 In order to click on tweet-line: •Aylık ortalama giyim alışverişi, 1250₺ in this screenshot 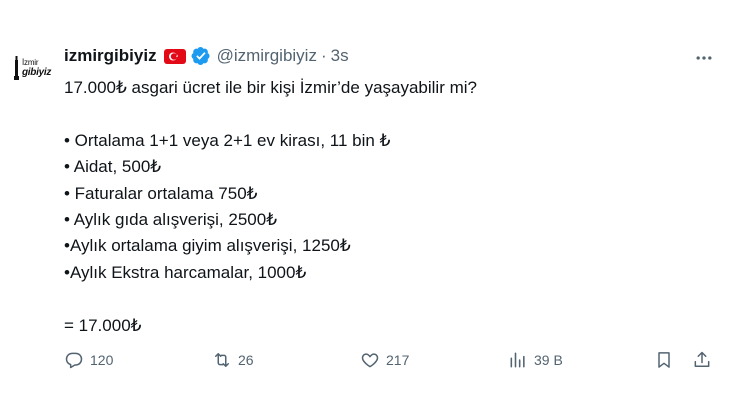, I will do `click(207, 246)`.